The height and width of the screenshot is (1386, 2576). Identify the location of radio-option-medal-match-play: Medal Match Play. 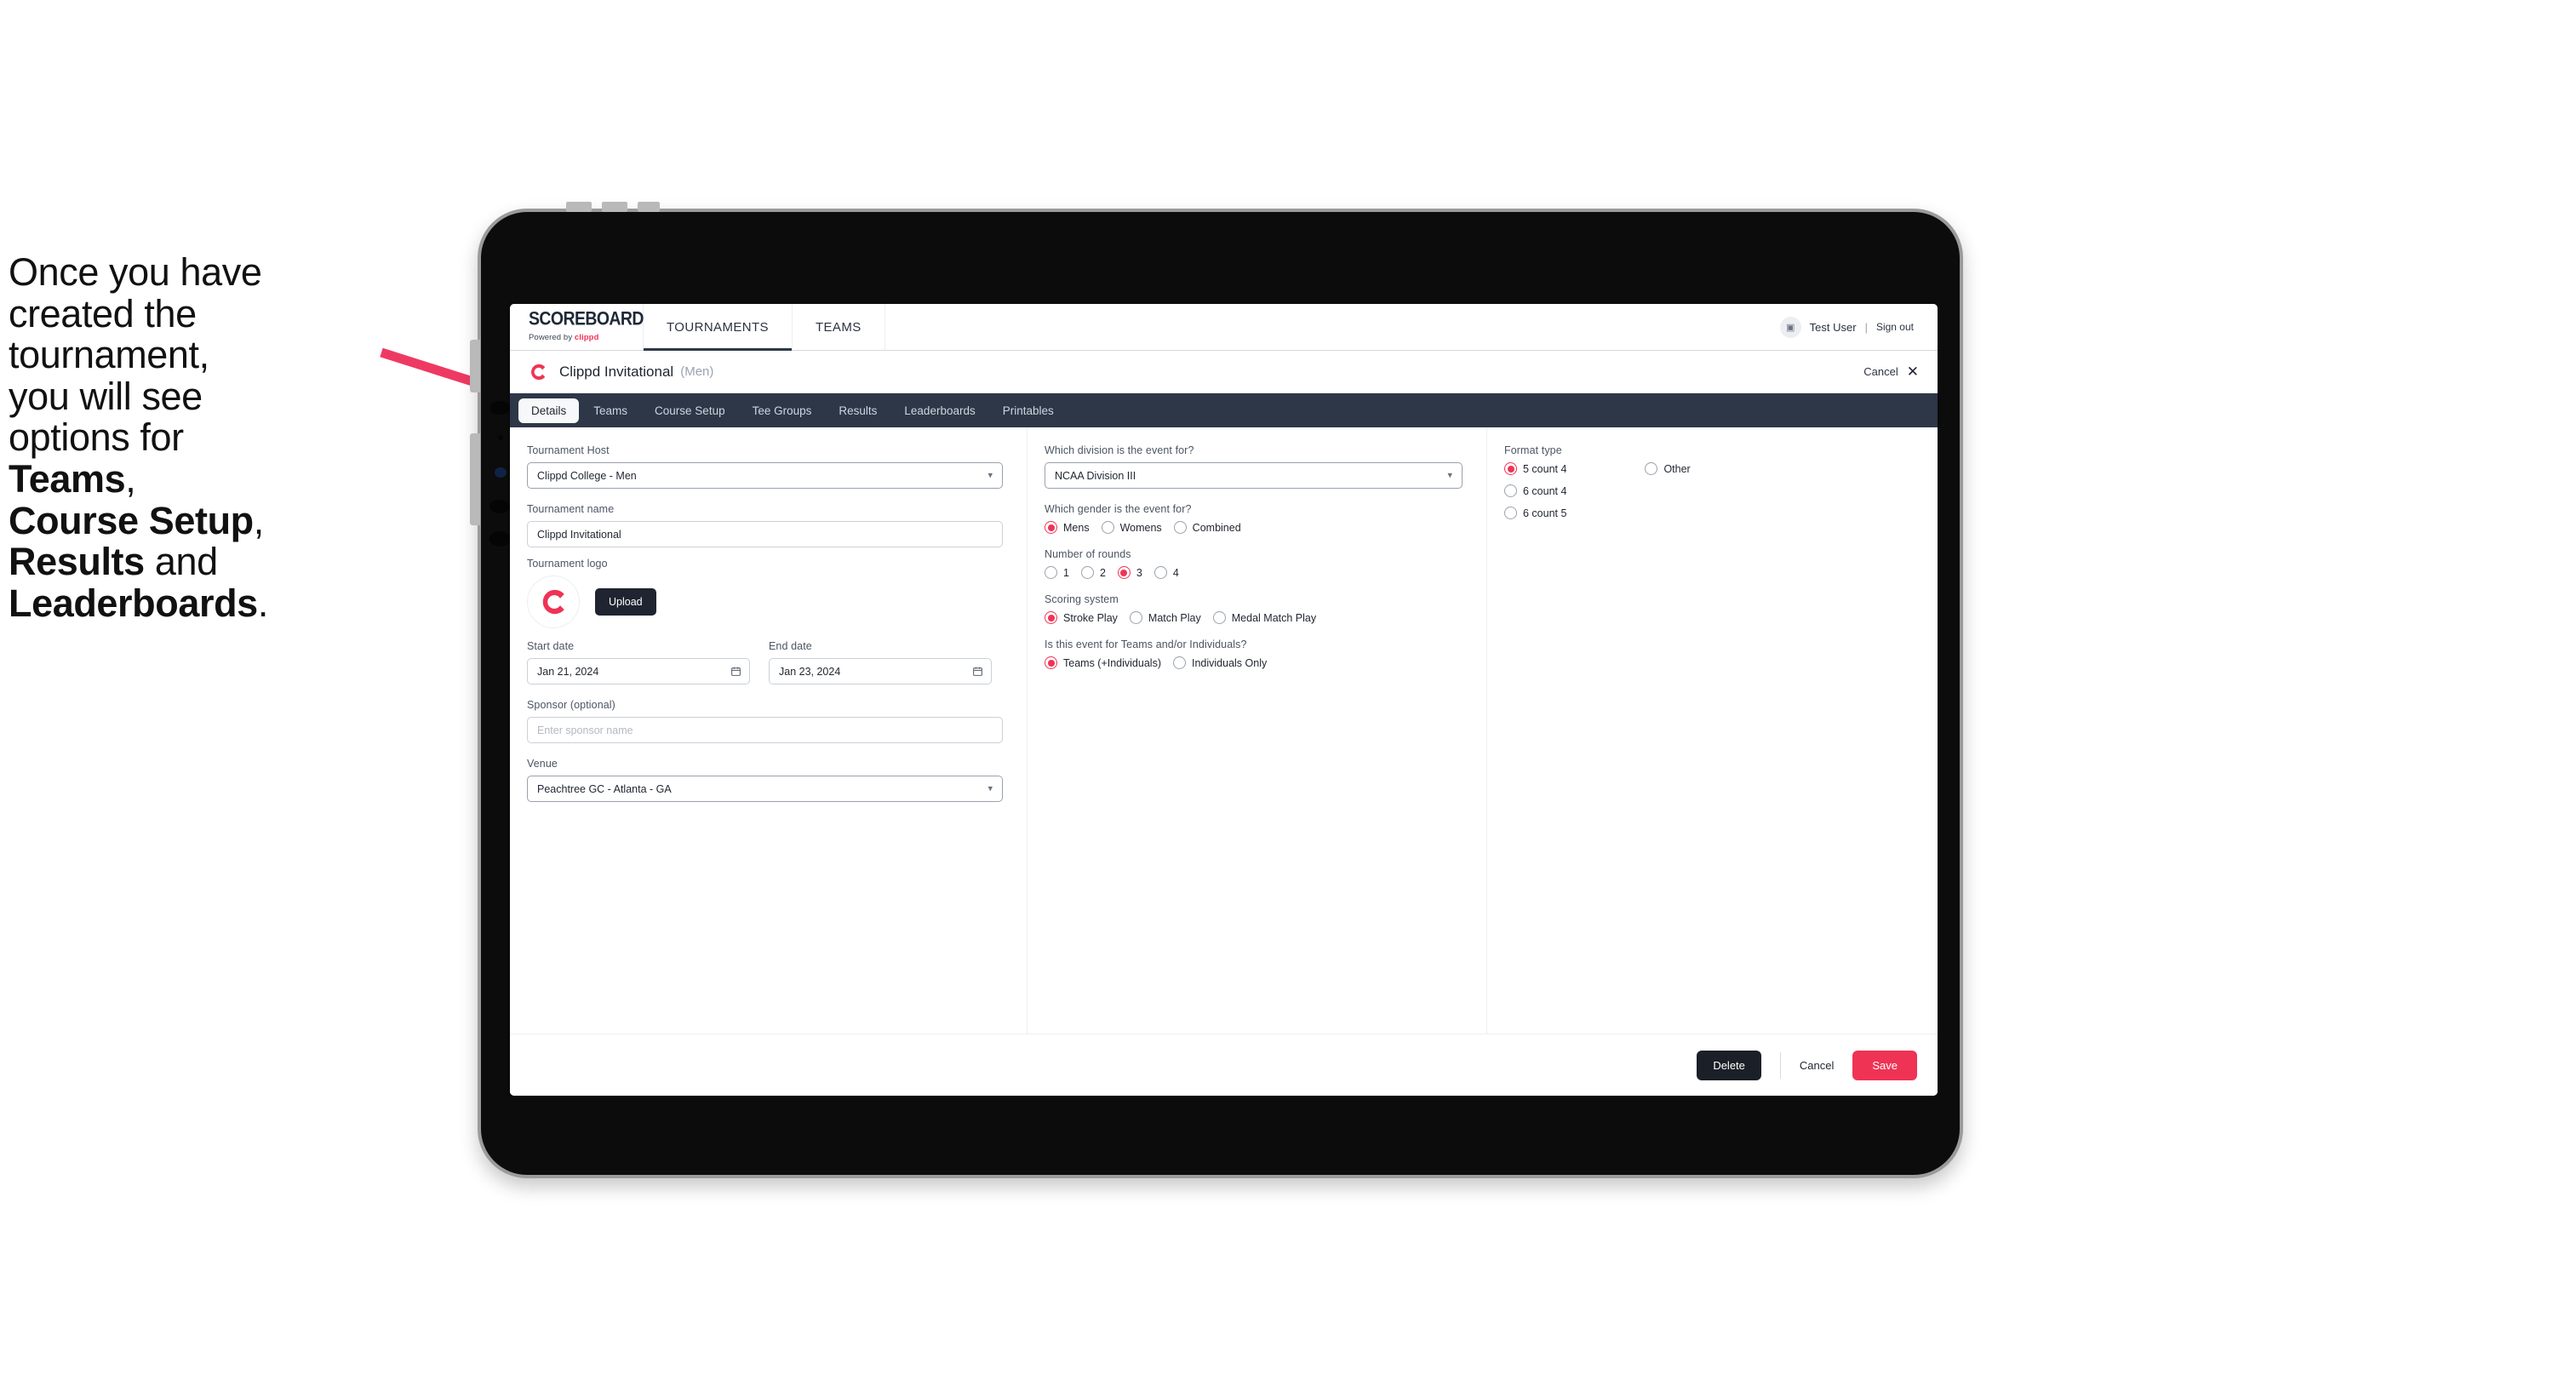
(1264, 617).